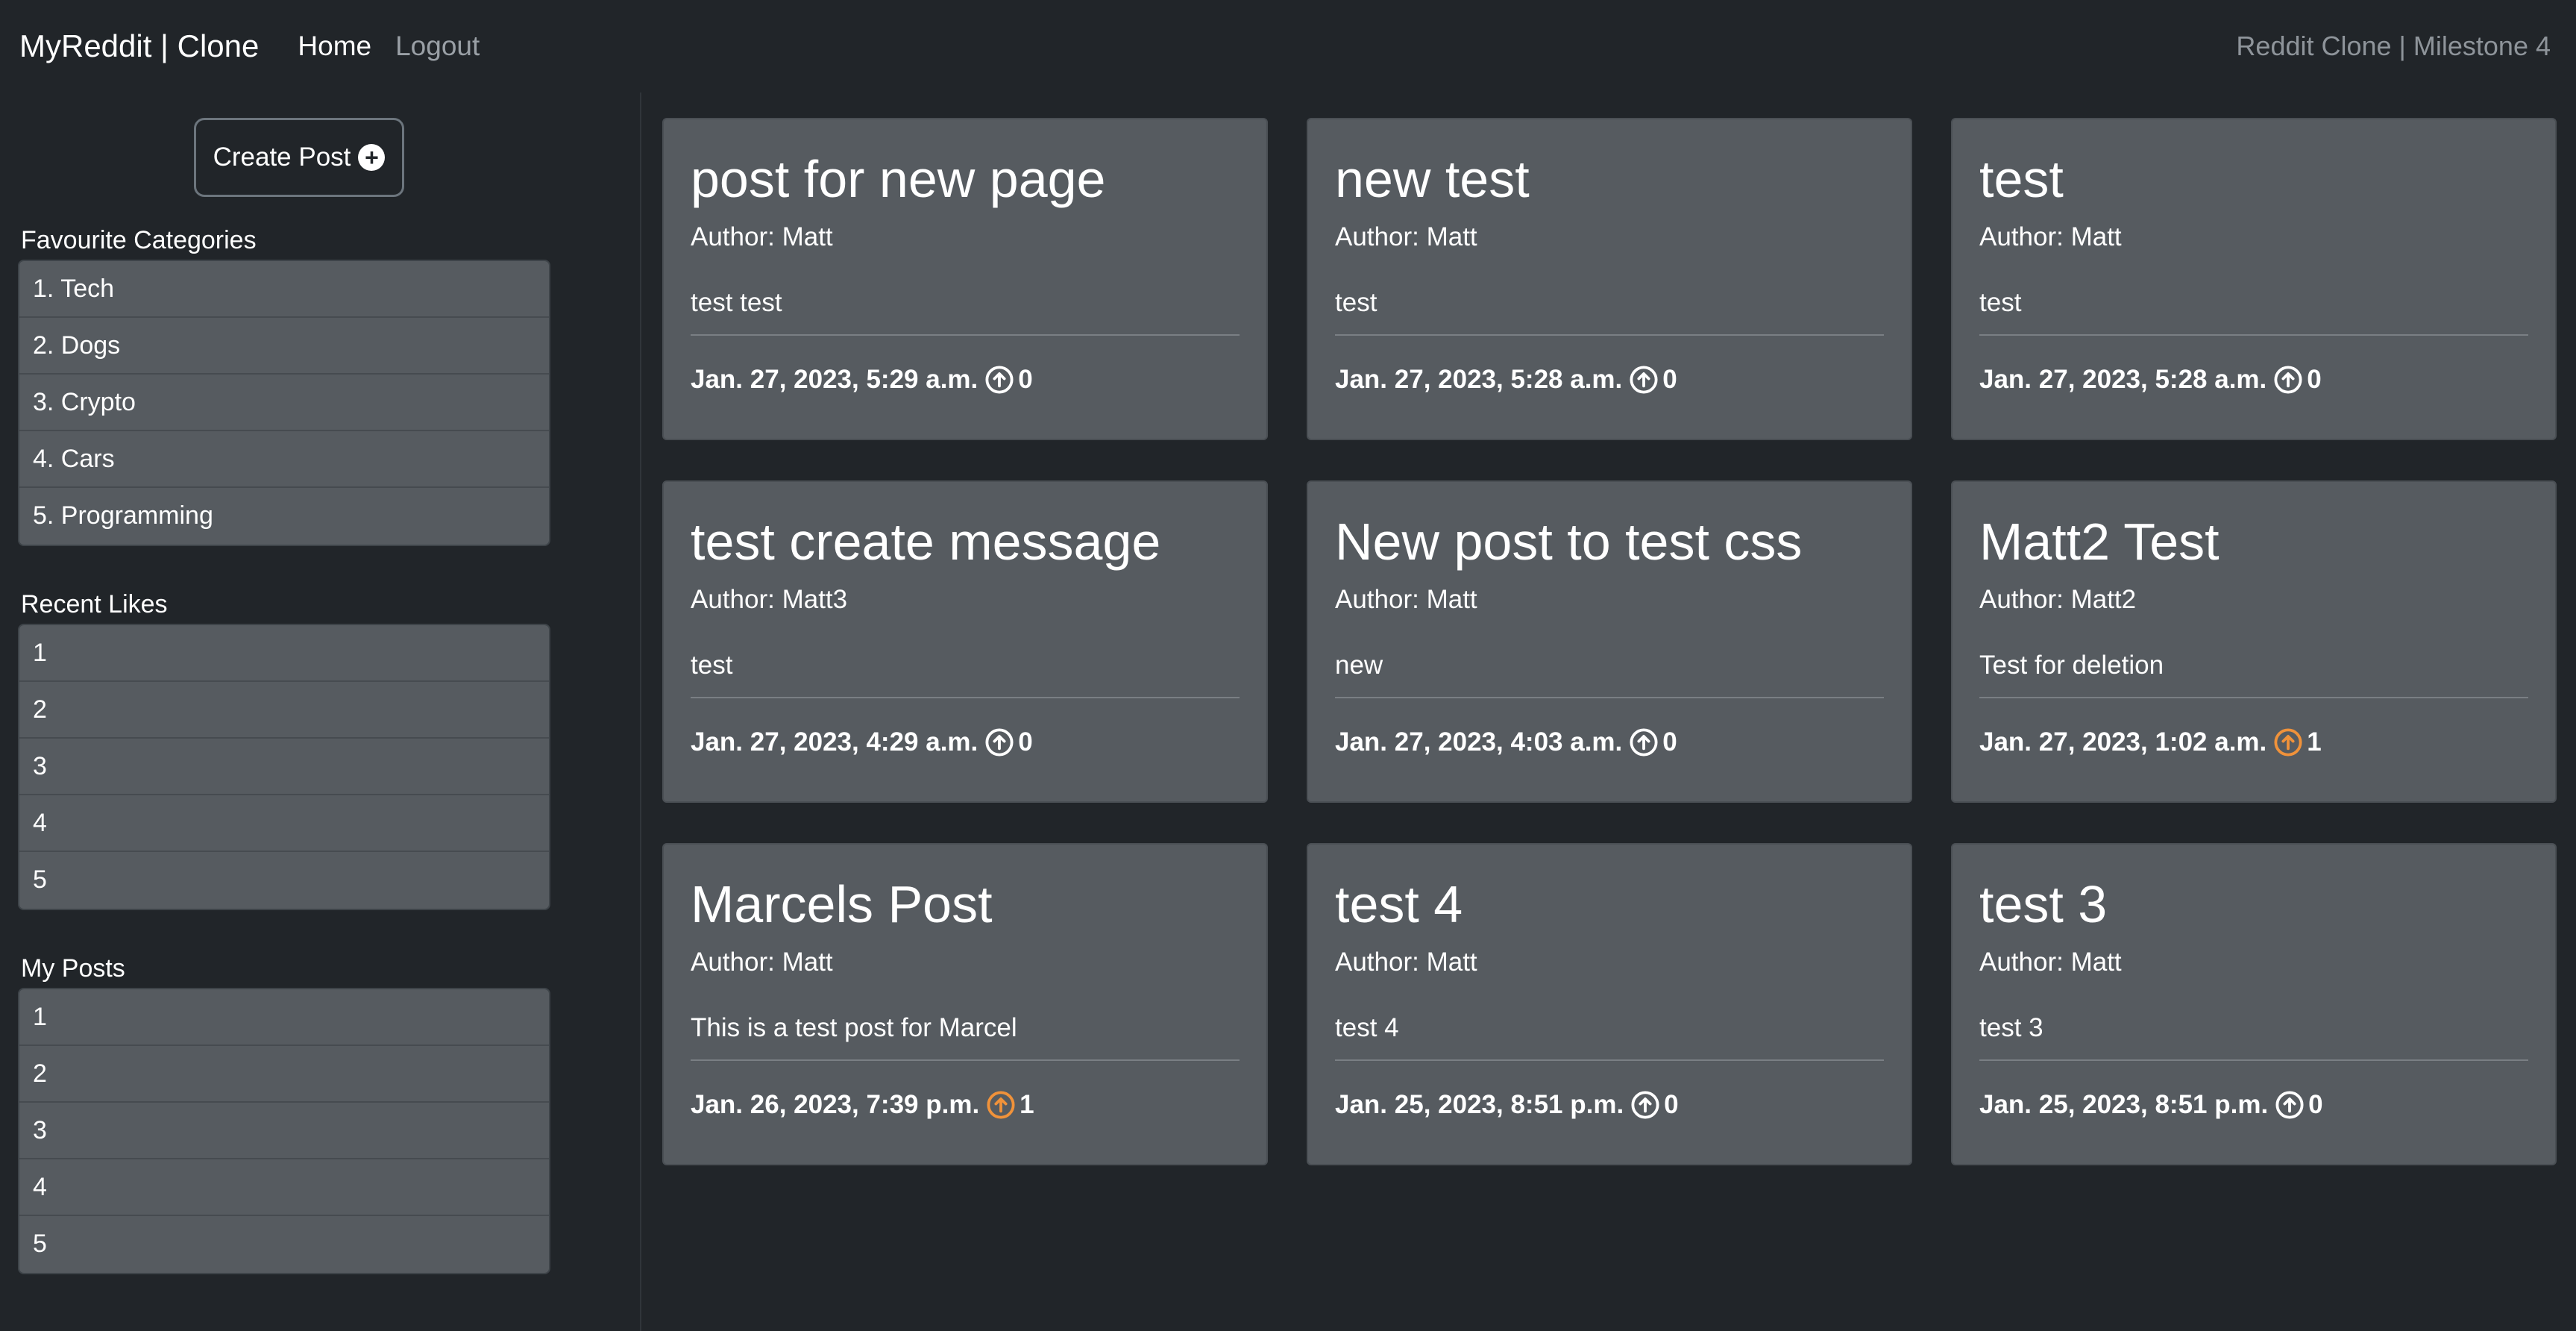  What do you see at coordinates (282, 157) in the screenshot?
I see `create-post-label: Create Post` at bounding box center [282, 157].